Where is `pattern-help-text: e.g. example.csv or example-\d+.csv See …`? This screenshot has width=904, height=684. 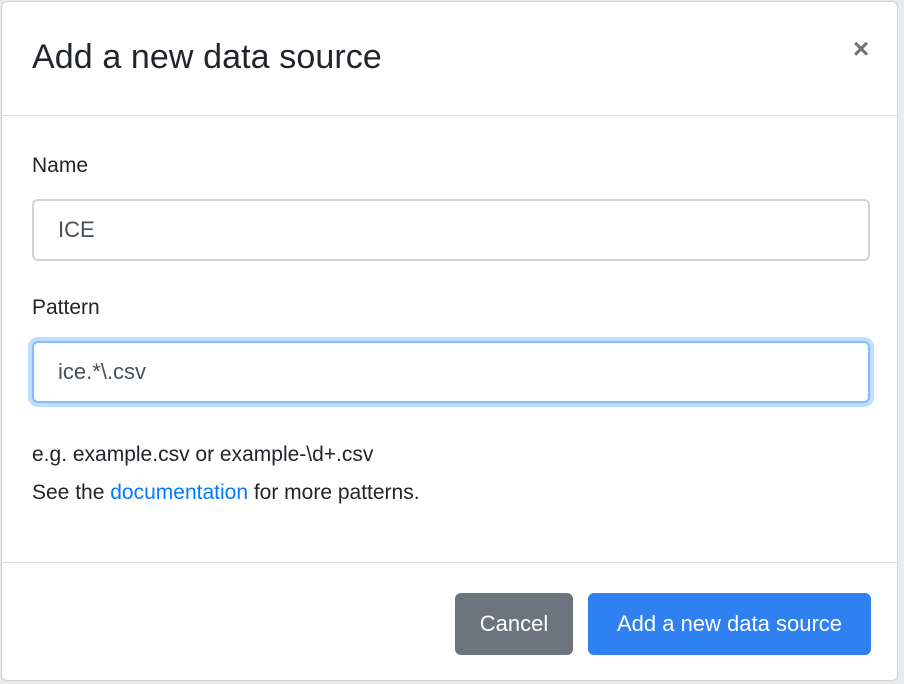
pattern-help-text: e.g. example.csv or example-\d+.csv See … is located at coordinates (226, 474).